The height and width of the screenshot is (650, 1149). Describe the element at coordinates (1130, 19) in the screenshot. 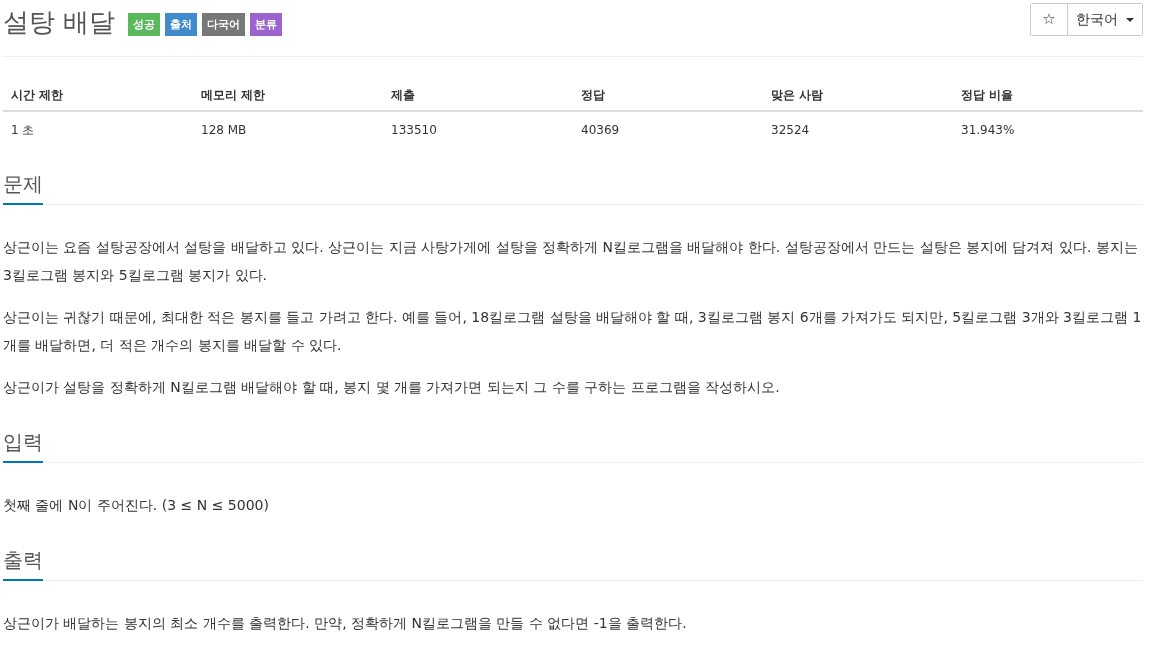

I see `caret-icon` at that location.